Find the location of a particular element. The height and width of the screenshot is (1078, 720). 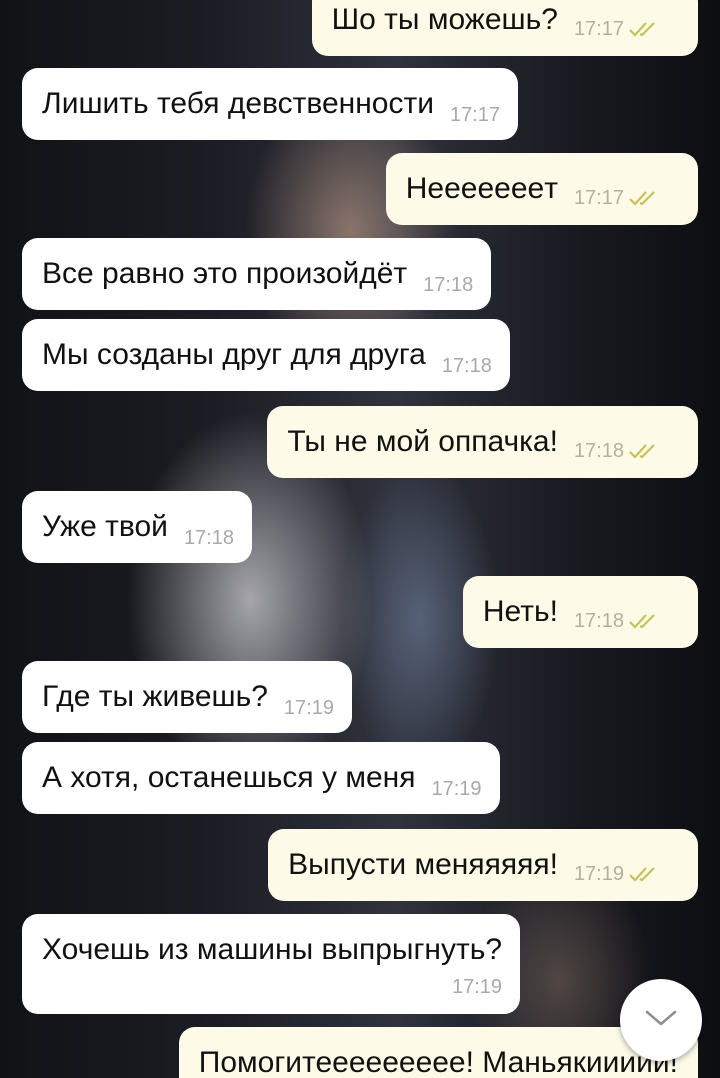

message-outgoing: Выпусти меняяяяя! 17:19 is located at coordinates (483, 865).